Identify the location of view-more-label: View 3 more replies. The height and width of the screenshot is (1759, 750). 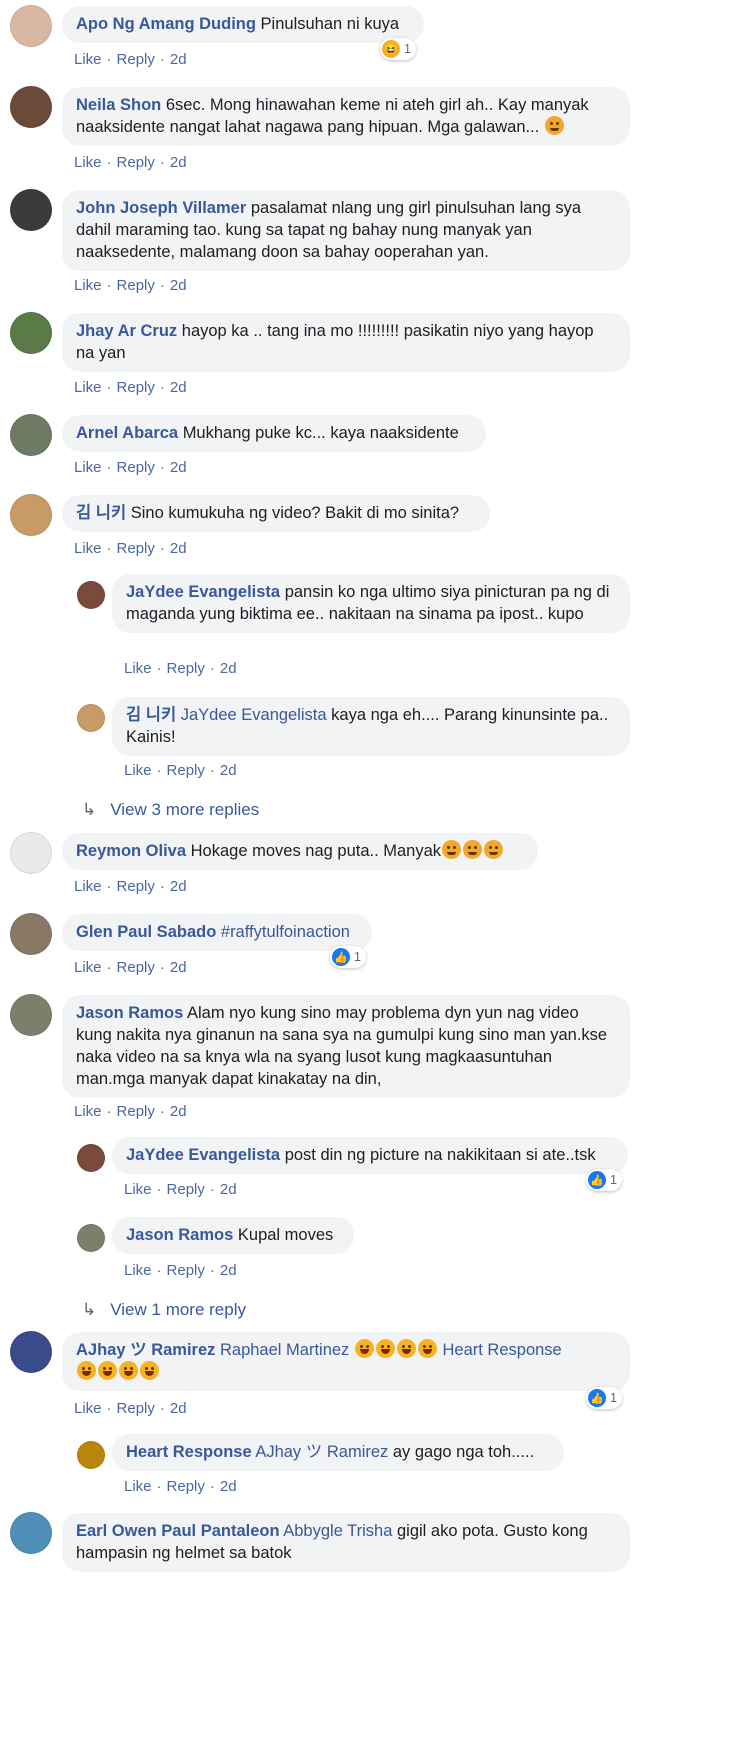
(184, 809).